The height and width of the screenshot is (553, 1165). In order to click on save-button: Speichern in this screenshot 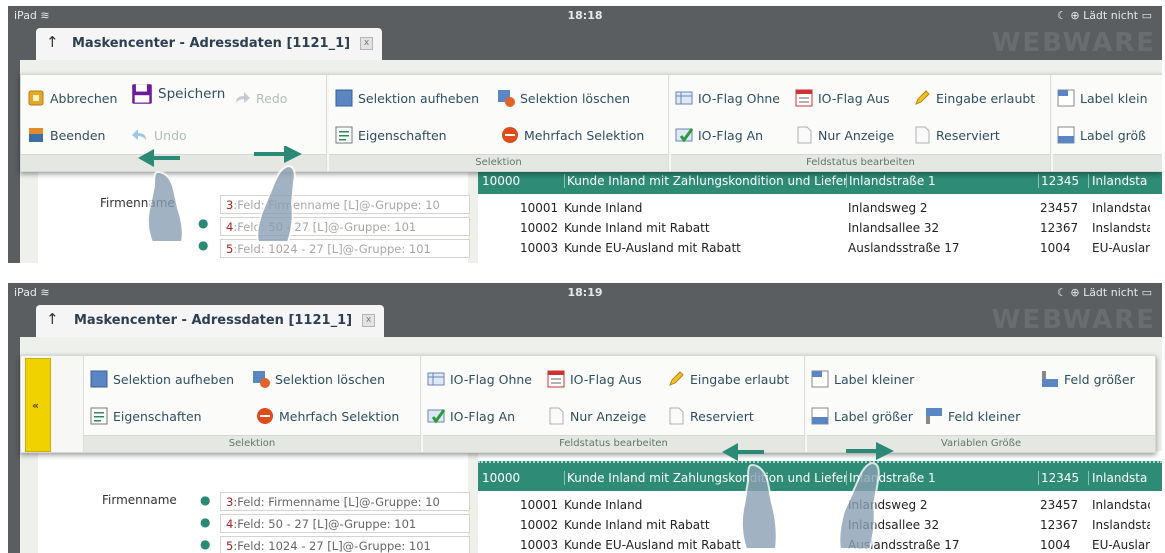, I will do `click(178, 94)`.